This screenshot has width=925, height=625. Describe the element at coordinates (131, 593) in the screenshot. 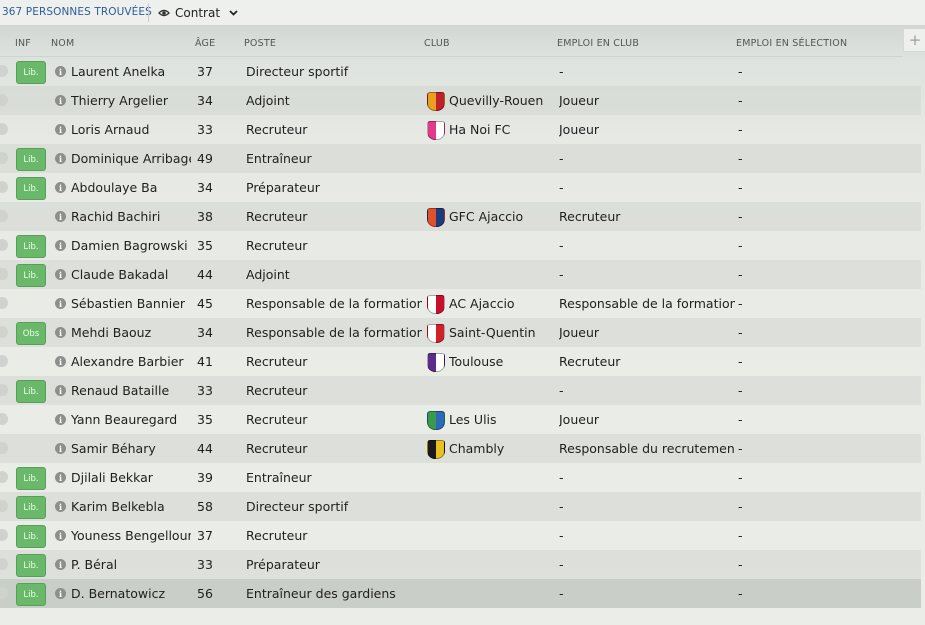

I see `person-name: D. Bernatowicz` at that location.